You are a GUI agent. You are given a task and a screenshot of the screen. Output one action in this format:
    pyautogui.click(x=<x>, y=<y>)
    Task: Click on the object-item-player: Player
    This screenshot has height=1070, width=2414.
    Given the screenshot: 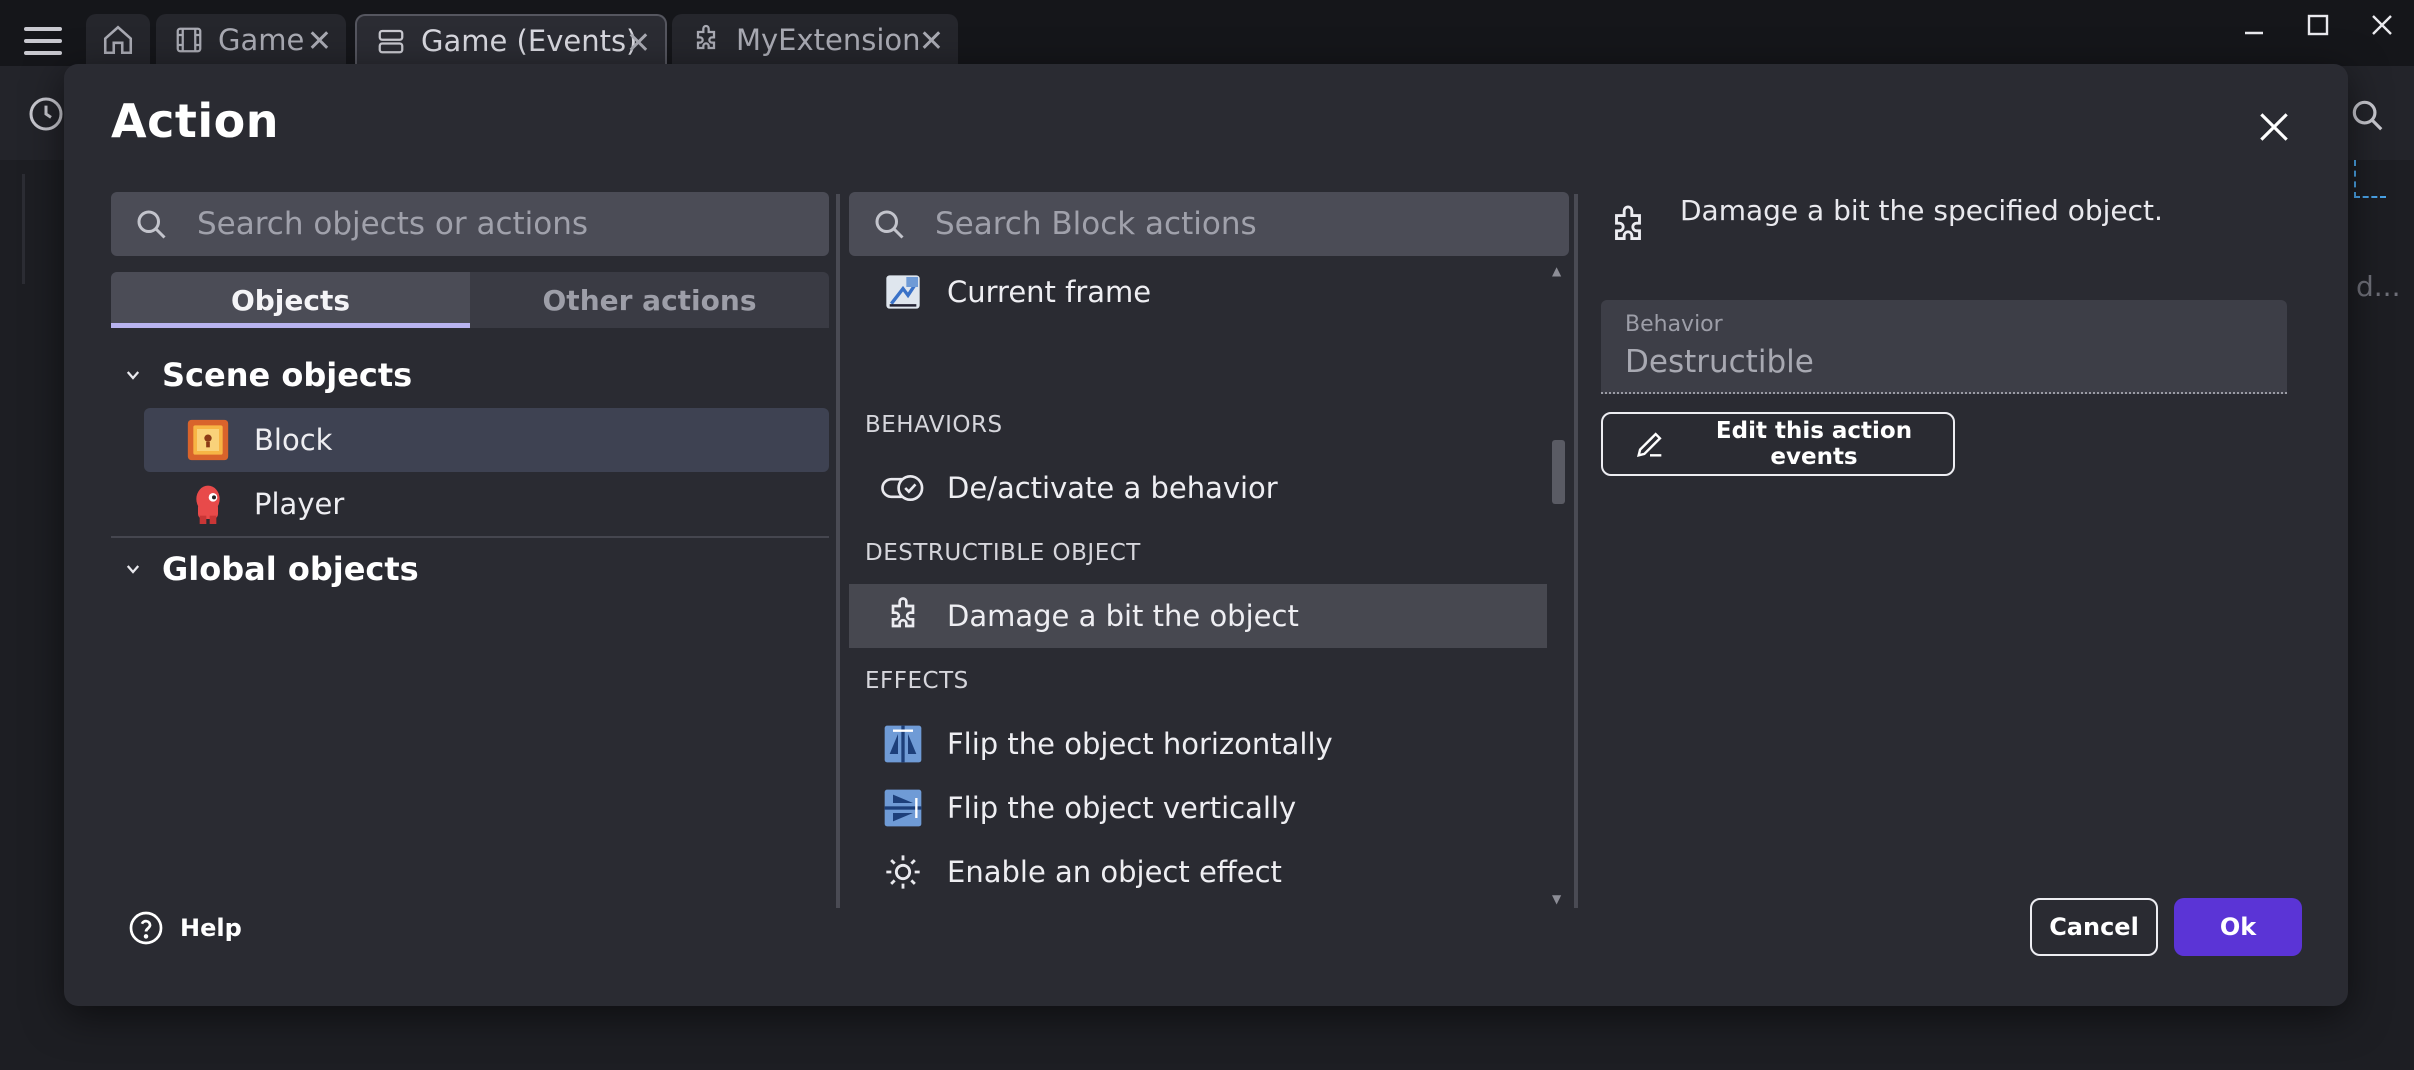 What is the action you would take?
    pyautogui.click(x=486, y=504)
    